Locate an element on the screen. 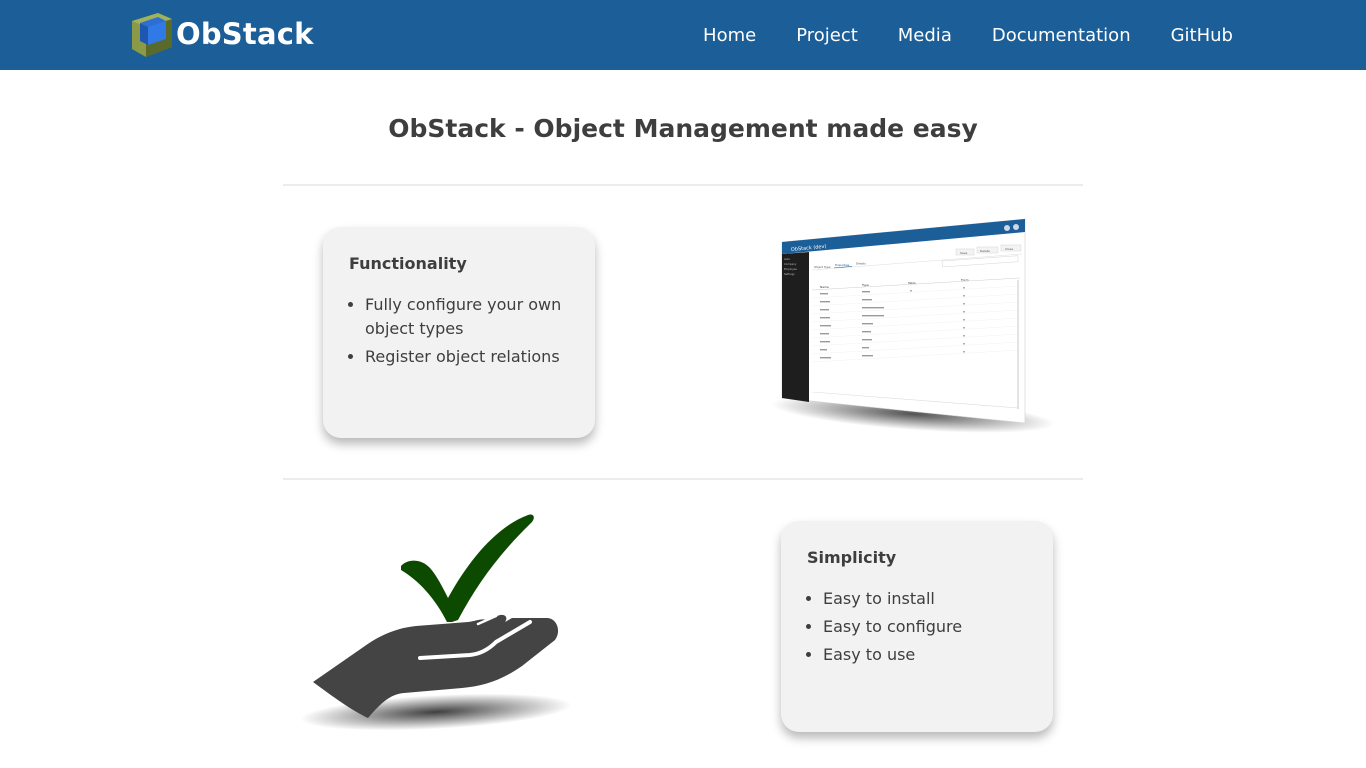  feature-item: Fully configure your own object types is located at coordinates (467, 317).